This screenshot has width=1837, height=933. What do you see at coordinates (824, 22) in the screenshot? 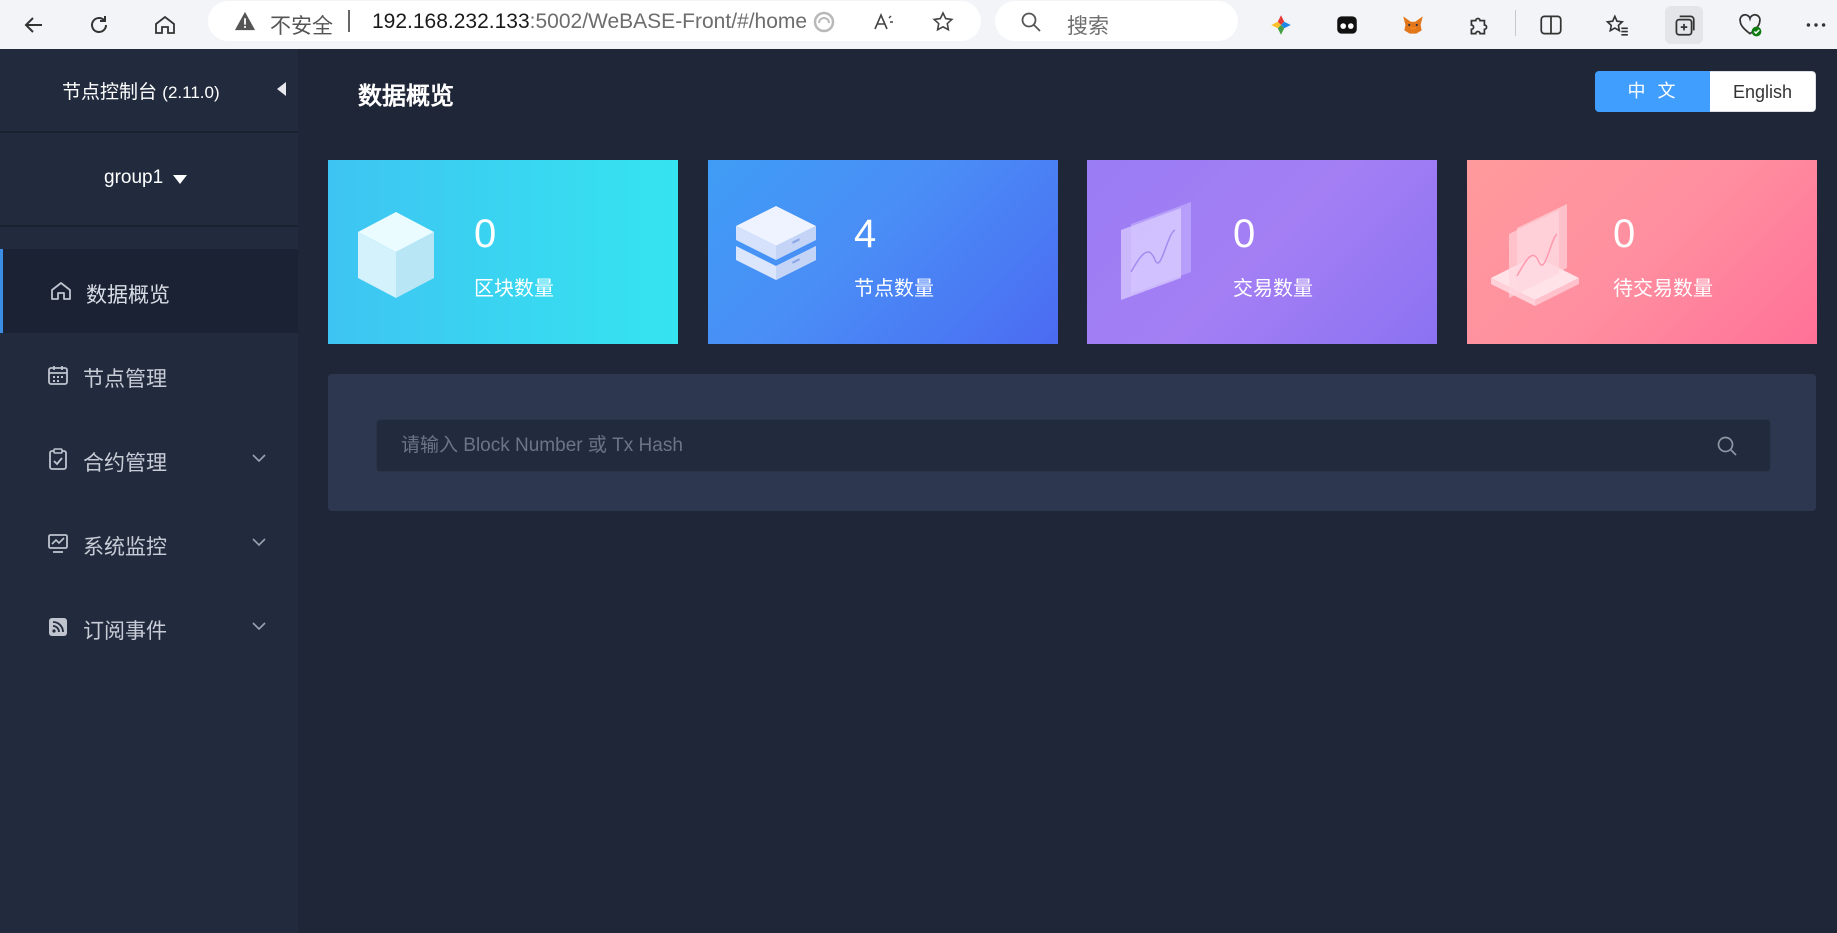
I see `edge-icon` at bounding box center [824, 22].